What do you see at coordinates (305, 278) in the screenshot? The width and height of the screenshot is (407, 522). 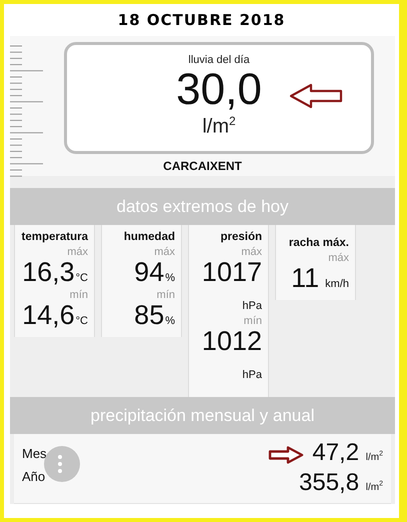 I see `reading-value: 11` at bounding box center [305, 278].